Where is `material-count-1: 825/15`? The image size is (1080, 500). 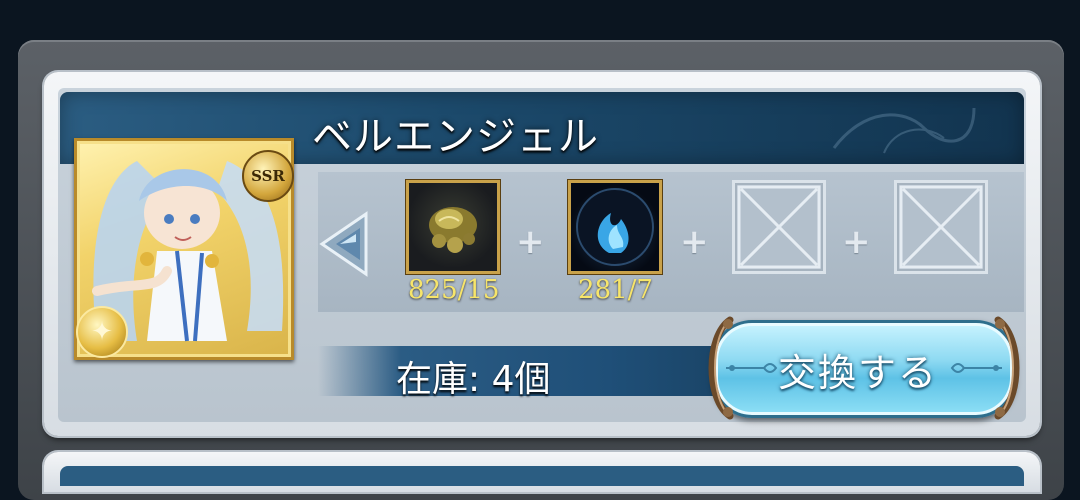
material-count-1: 825/15 is located at coordinates (454, 290).